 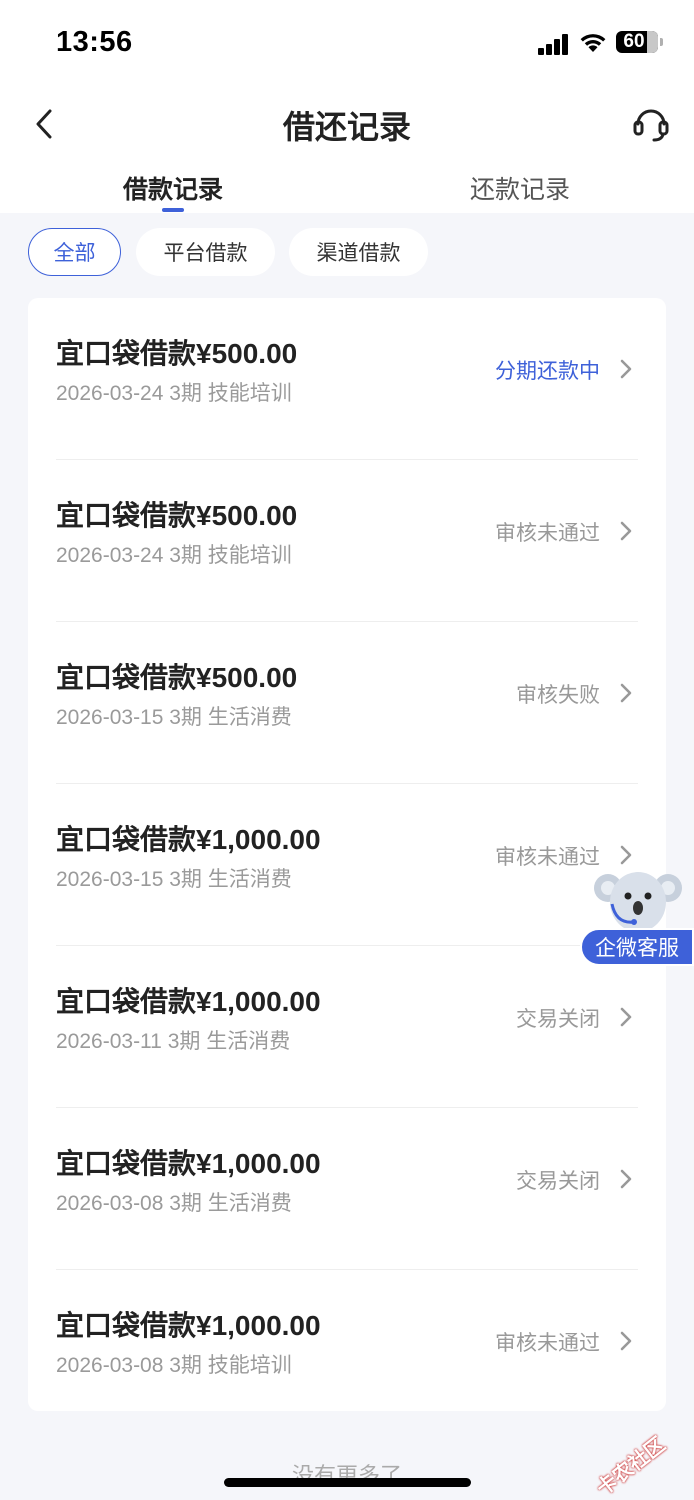 I want to click on battery-level: 60, so click(x=634, y=41).